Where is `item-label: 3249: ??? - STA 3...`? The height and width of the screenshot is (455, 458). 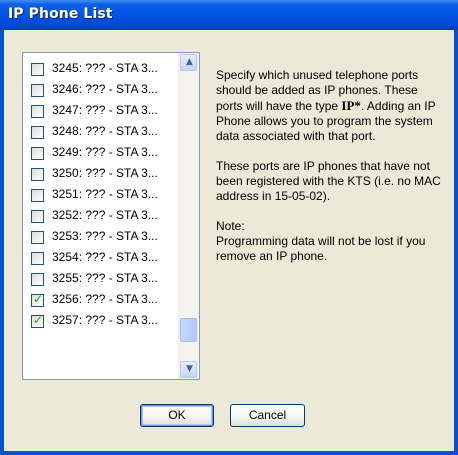
item-label: 3249: ??? - STA 3... is located at coordinates (105, 152).